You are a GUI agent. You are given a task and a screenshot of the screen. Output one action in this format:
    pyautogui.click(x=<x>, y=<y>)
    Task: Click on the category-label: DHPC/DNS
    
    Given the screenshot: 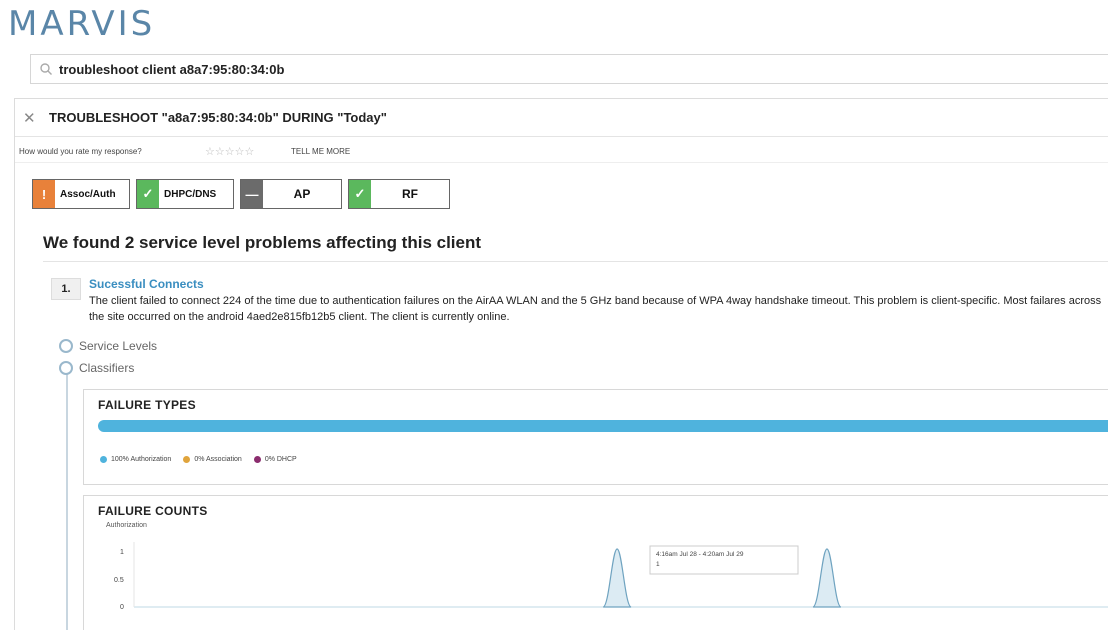 What is the action you would take?
    pyautogui.click(x=190, y=194)
    